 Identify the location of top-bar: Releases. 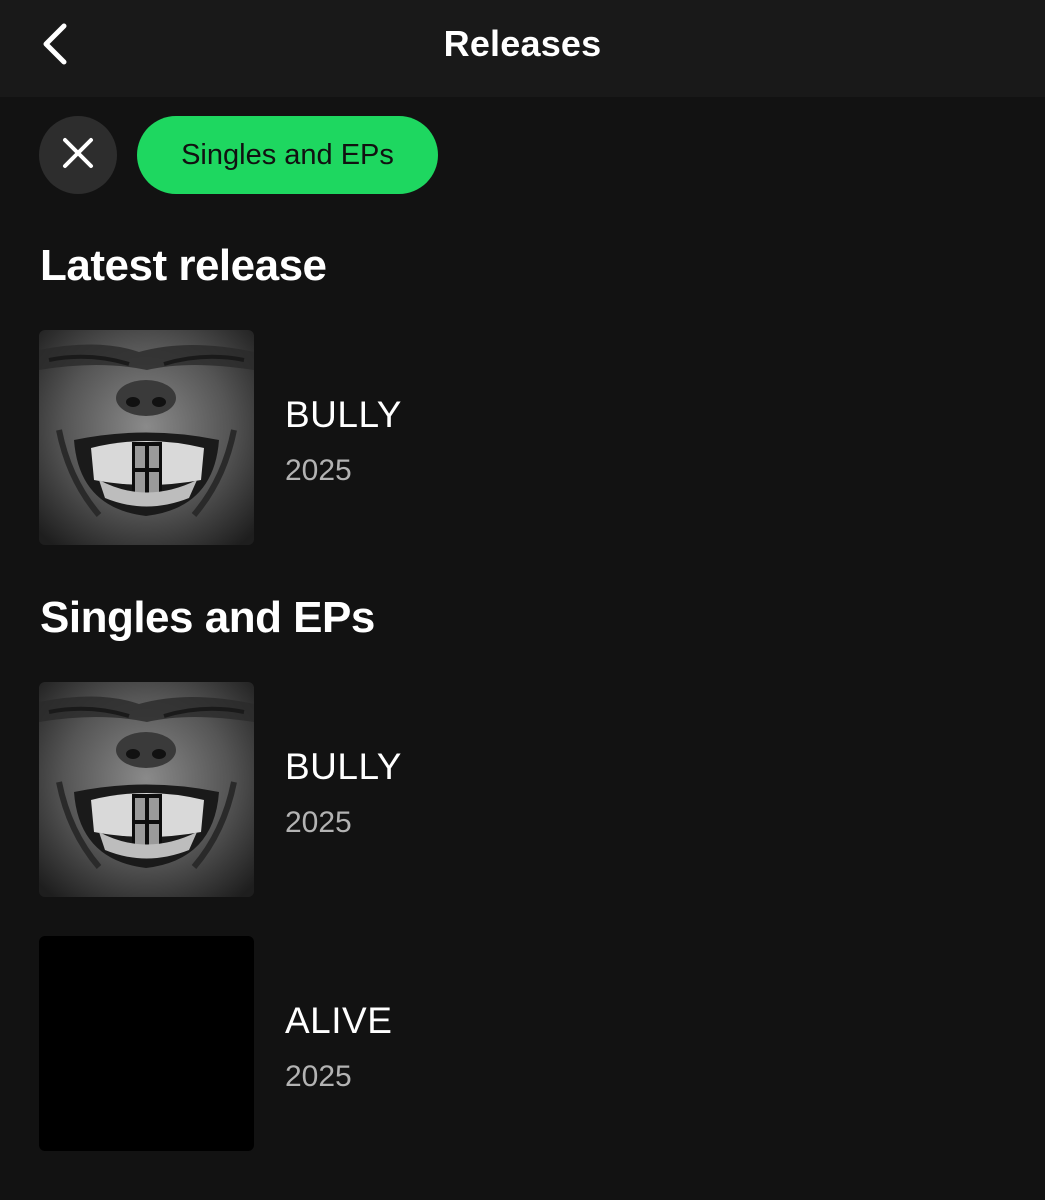
(522, 48).